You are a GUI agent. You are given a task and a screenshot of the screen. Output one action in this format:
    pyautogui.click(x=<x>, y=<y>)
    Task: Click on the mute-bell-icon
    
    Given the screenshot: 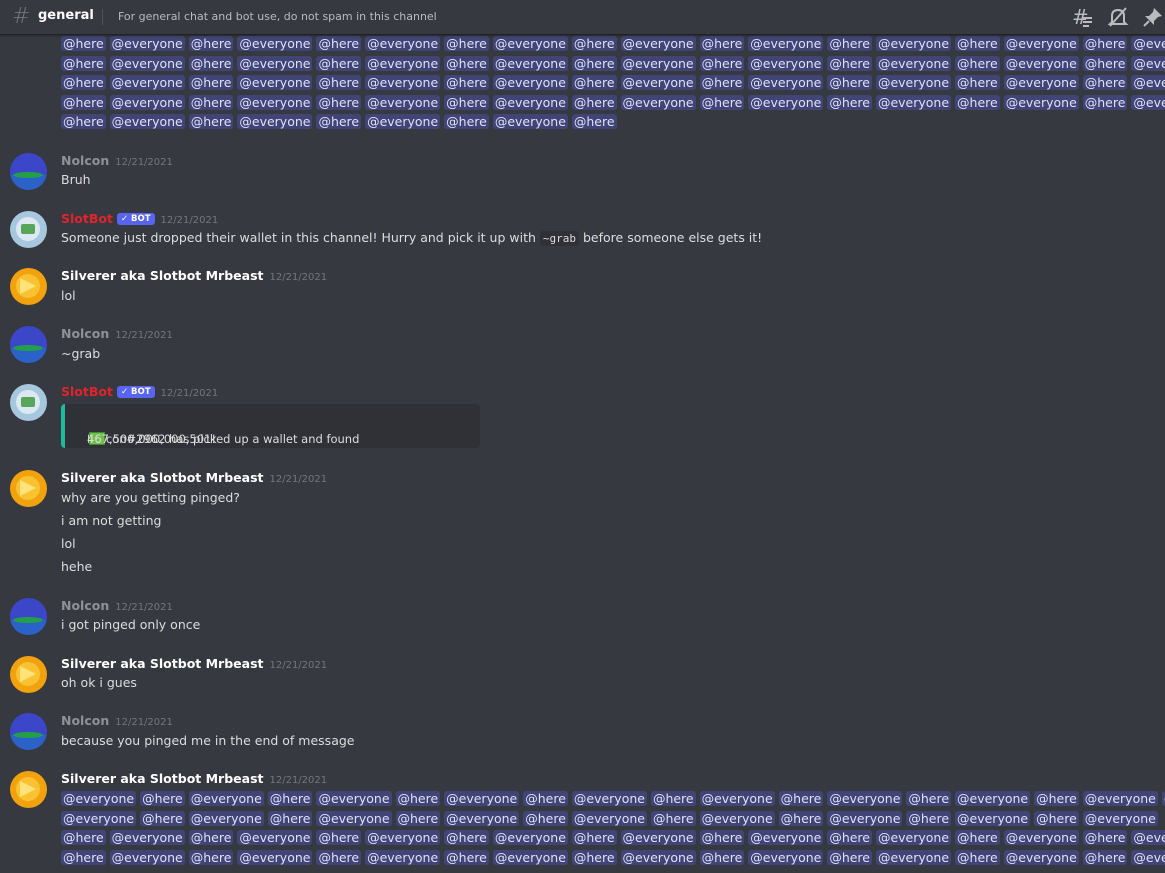 What is the action you would take?
    pyautogui.click(x=1118, y=17)
    